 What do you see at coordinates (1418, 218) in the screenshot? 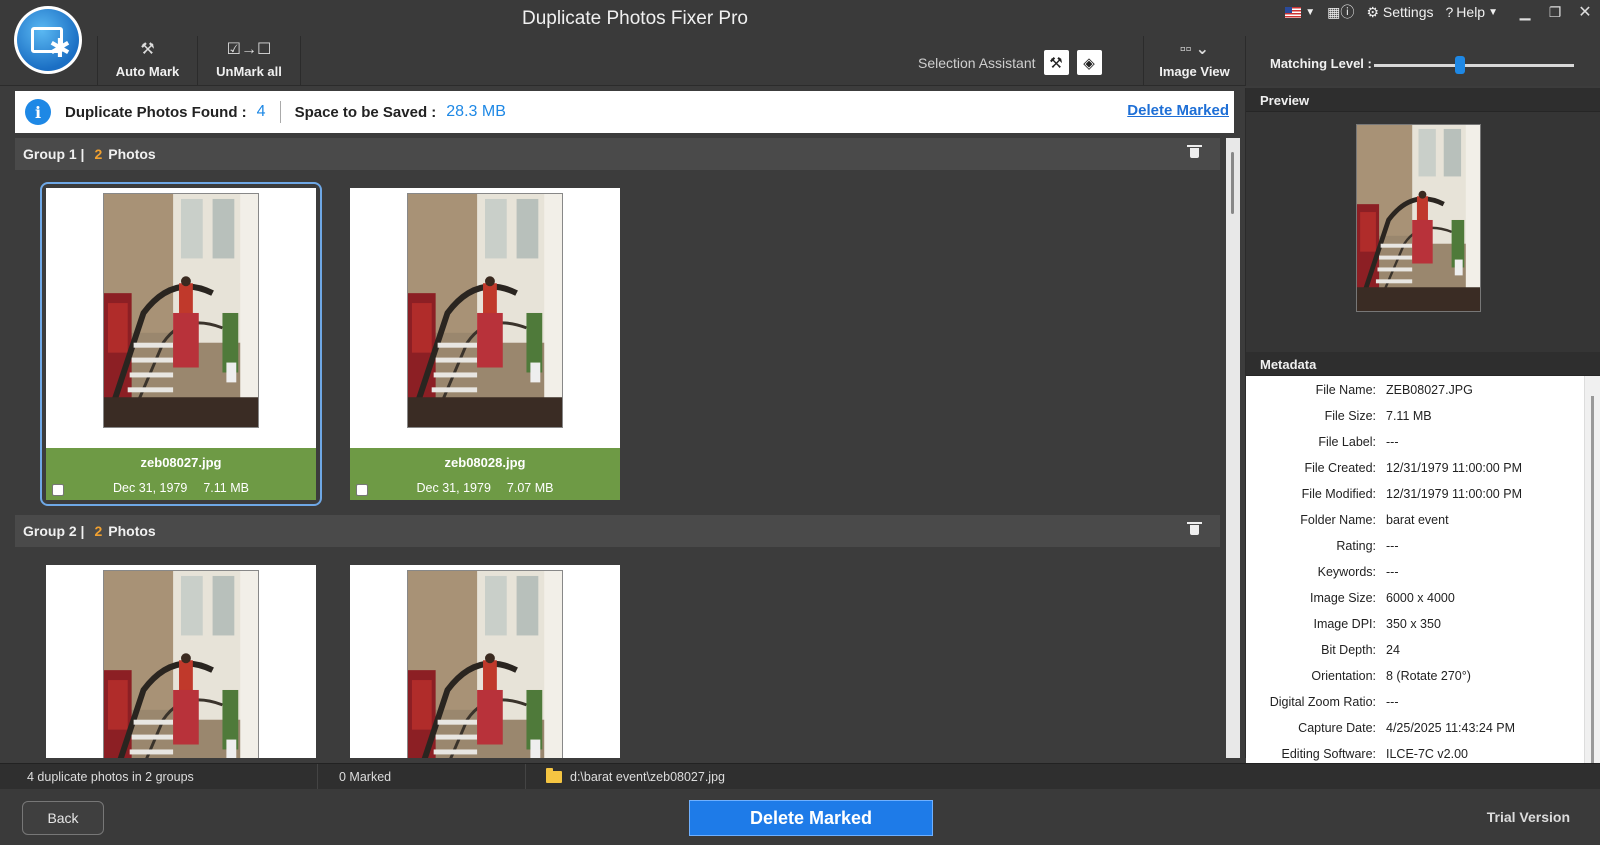
I see `preview-image` at bounding box center [1418, 218].